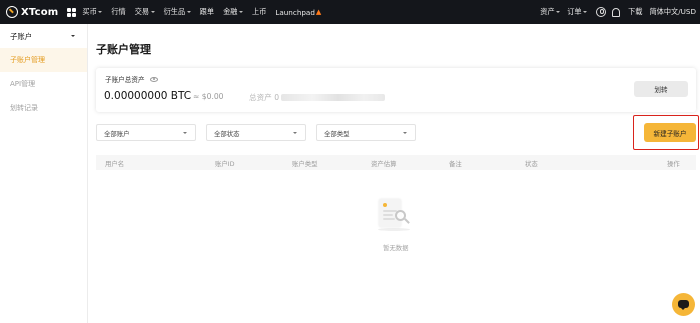 The width and height of the screenshot is (700, 323). What do you see at coordinates (550, 12) in the screenshot?
I see `nav-assets: 资产` at bounding box center [550, 12].